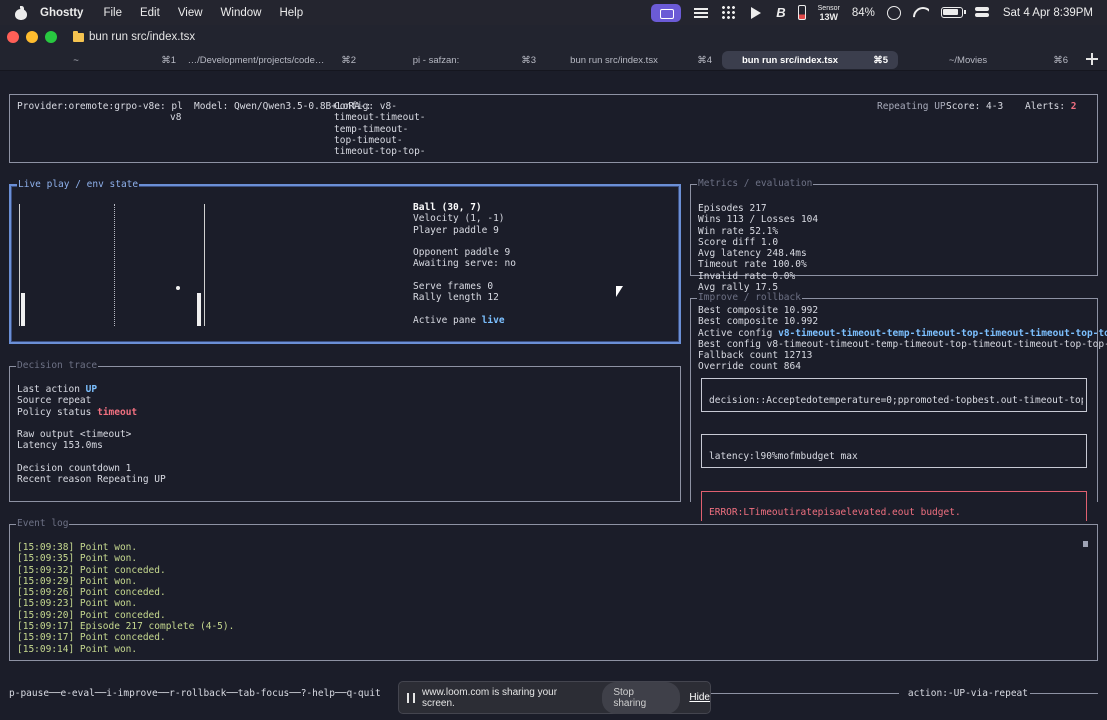  I want to click on menu-view: View, so click(190, 13).